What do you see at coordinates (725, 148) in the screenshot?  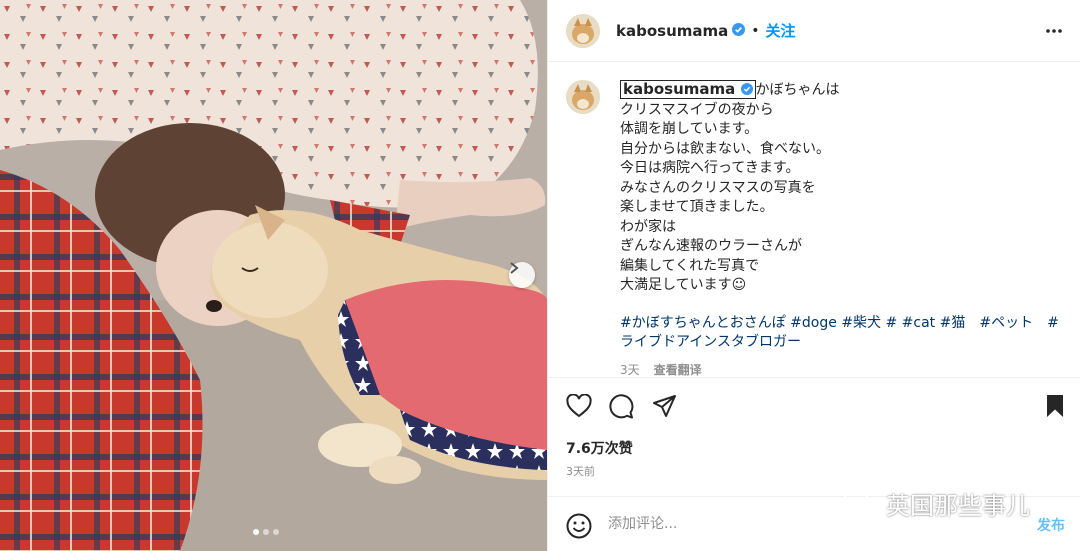 I see `caption-line: 自分からは飲まない、食べない。` at bounding box center [725, 148].